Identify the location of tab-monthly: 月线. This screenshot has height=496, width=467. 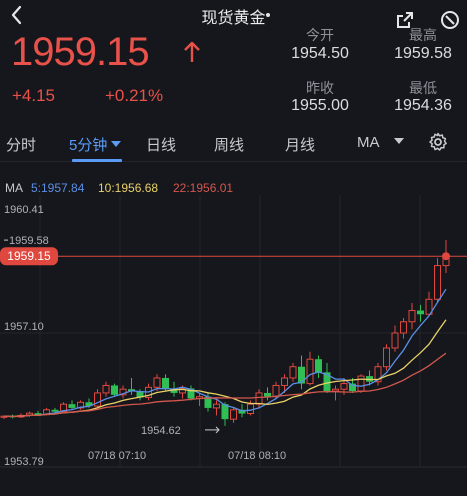
(300, 144).